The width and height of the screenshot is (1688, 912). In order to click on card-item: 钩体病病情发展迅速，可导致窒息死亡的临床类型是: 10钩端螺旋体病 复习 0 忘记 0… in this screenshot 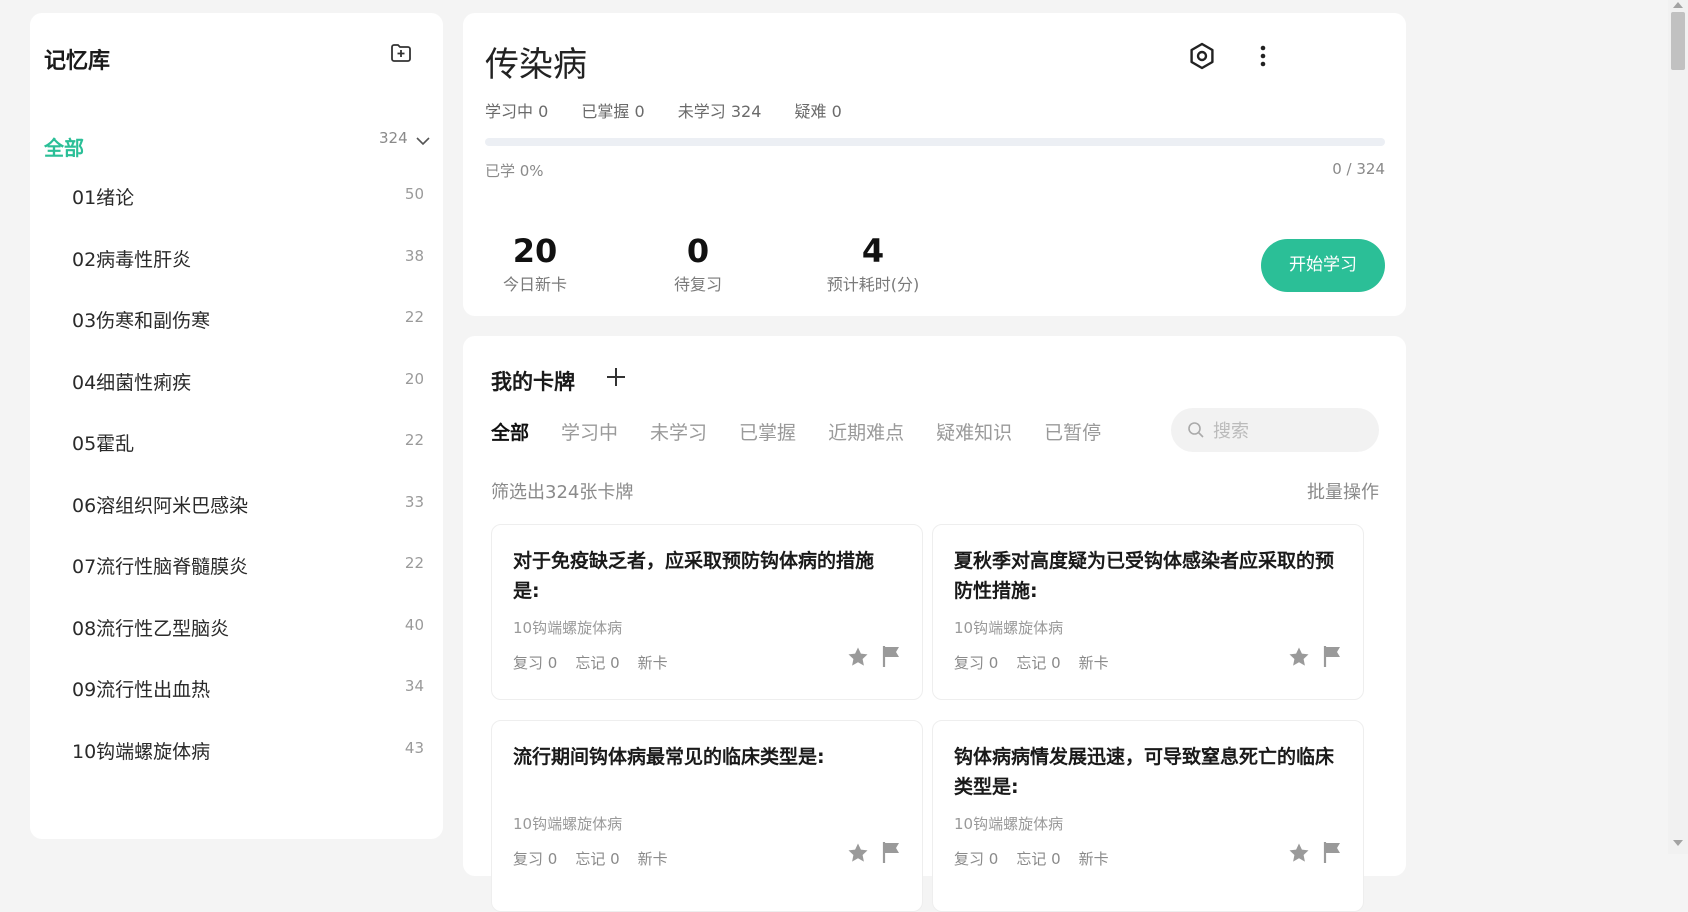, I will do `click(1148, 816)`.